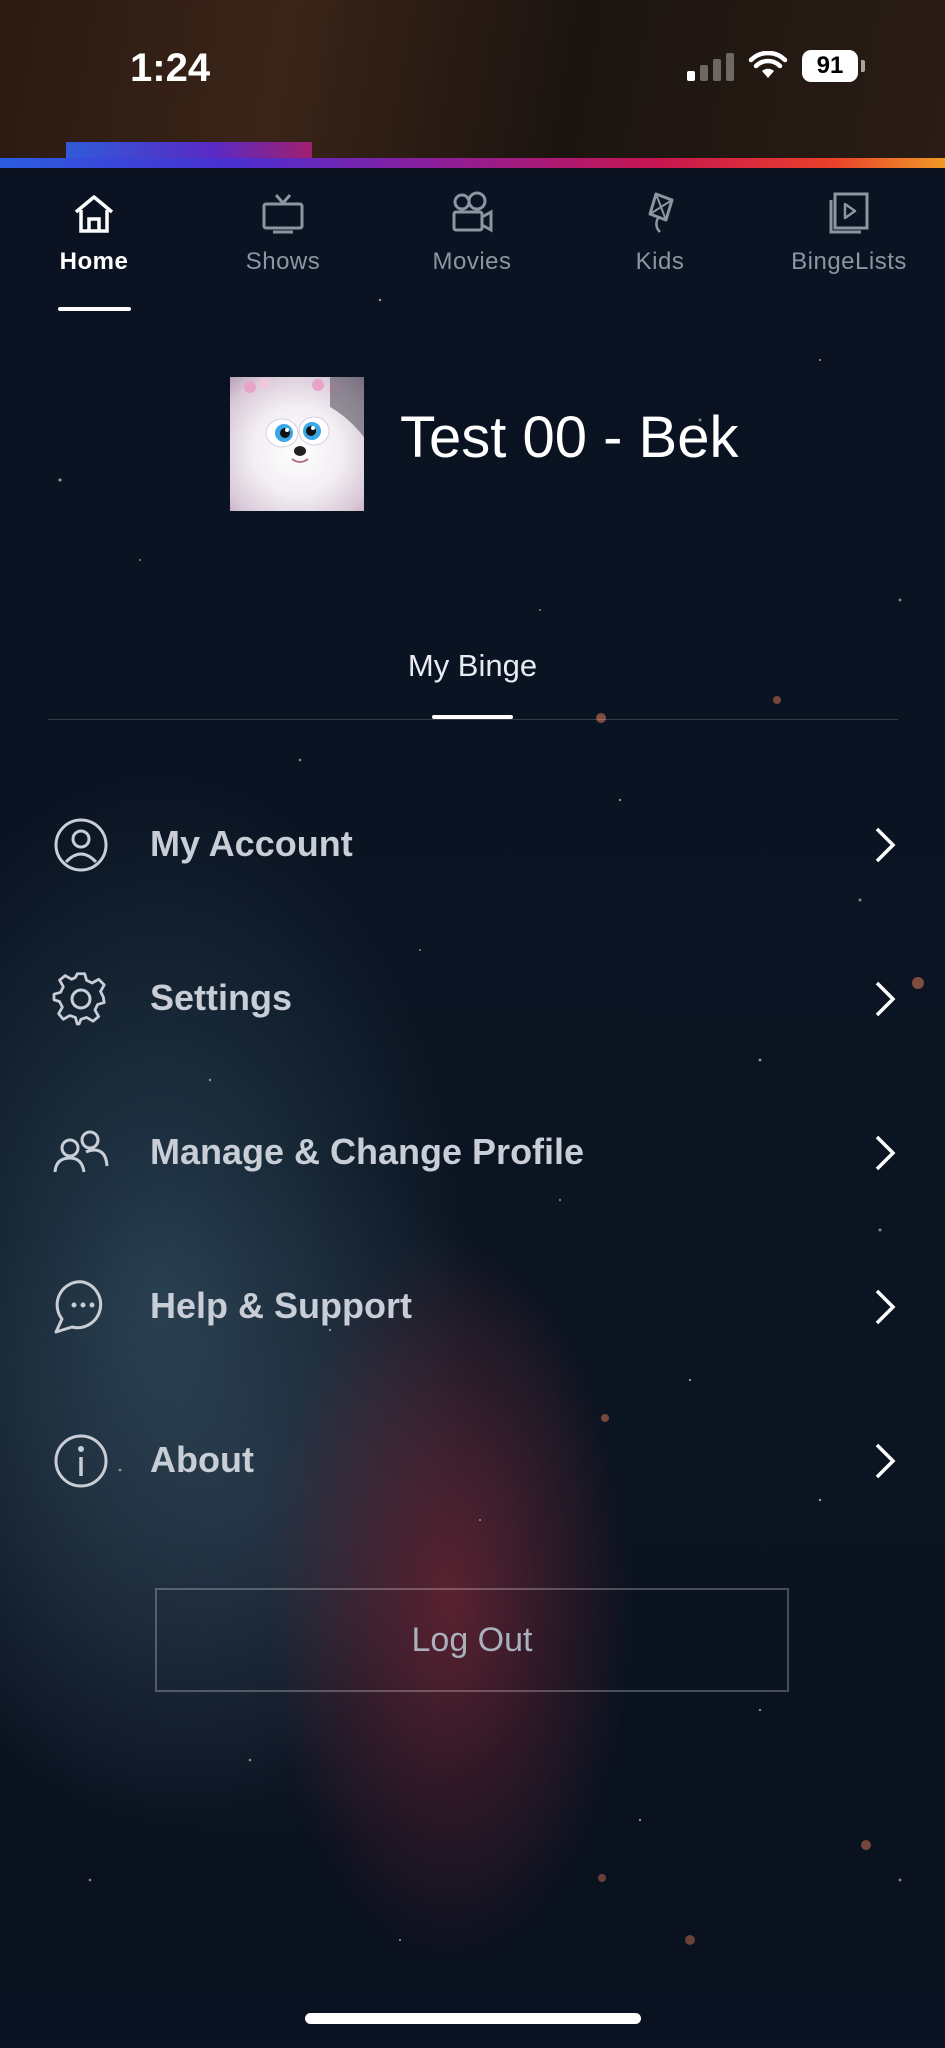  What do you see at coordinates (472, 163) in the screenshot?
I see `color-strip` at bounding box center [472, 163].